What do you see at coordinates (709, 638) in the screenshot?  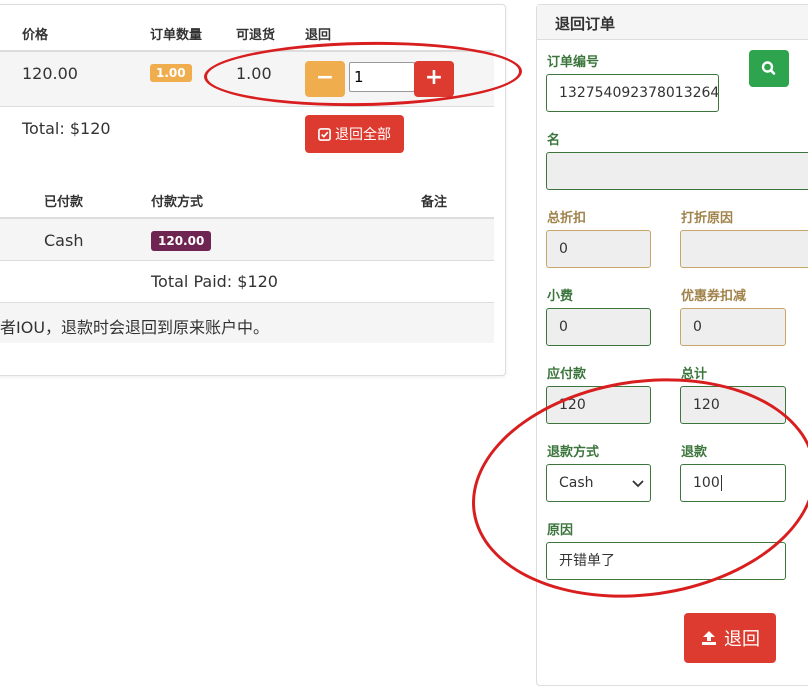 I see `upload-icon` at bounding box center [709, 638].